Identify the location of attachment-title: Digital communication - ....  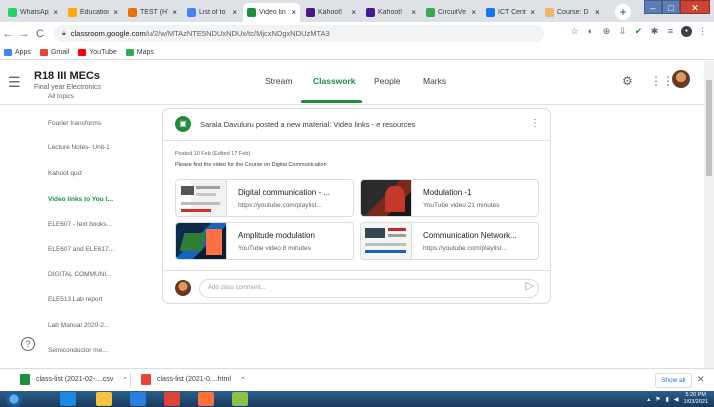
(284, 192).